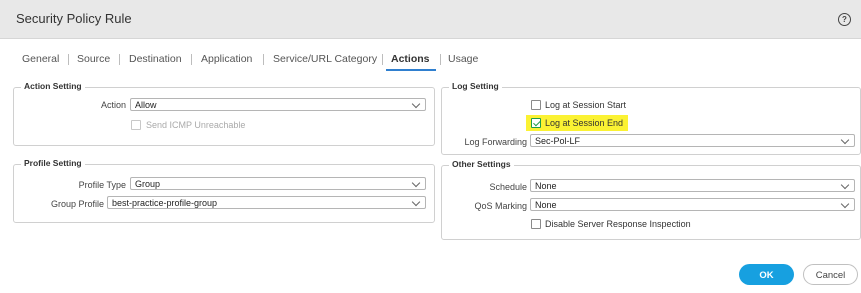  I want to click on action-label: Action, so click(113, 105).